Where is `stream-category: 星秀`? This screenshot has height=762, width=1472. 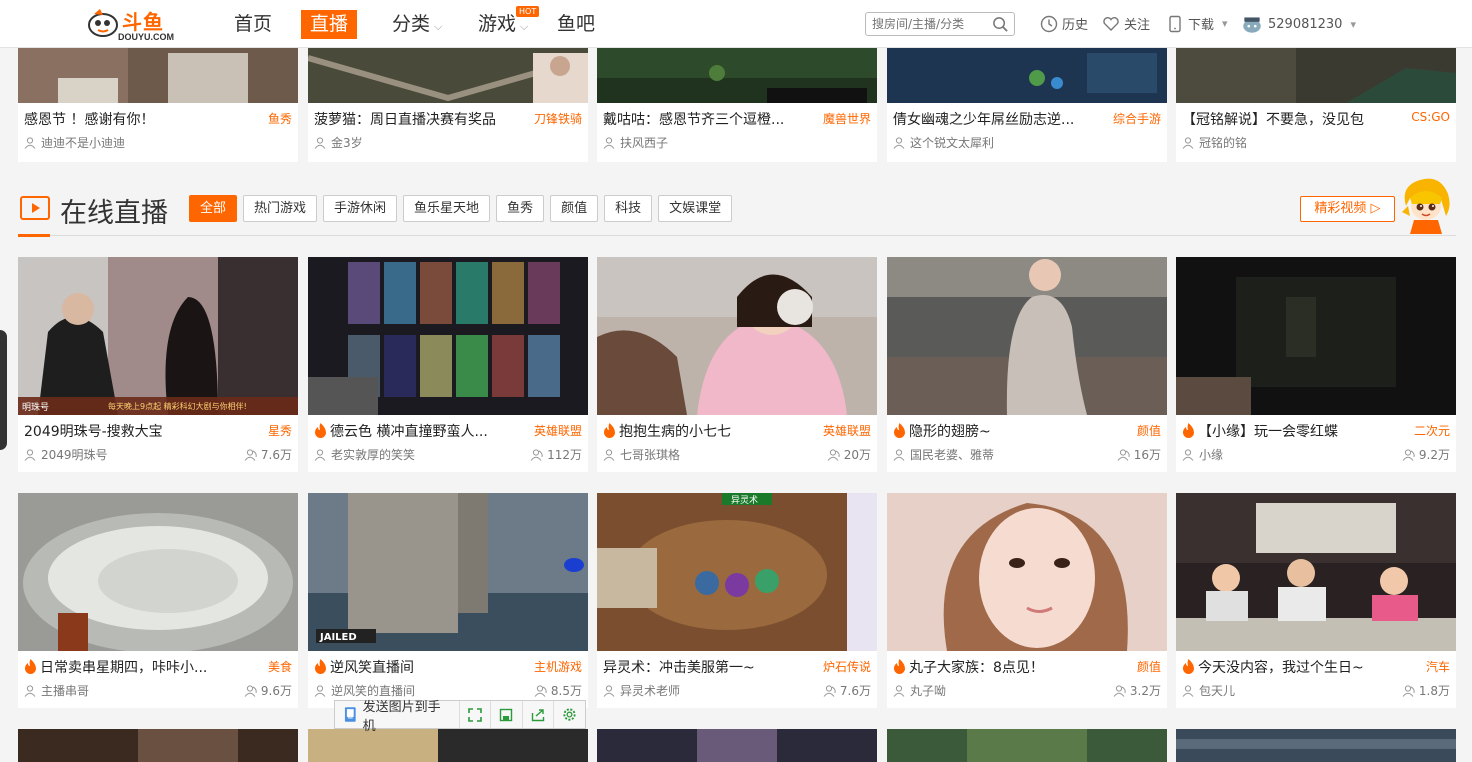
stream-category: 星秀 is located at coordinates (280, 430).